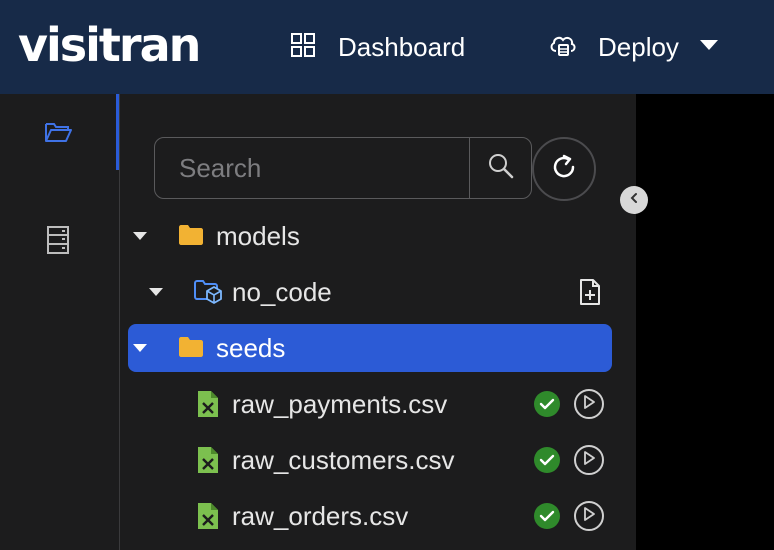 The height and width of the screenshot is (550, 774). What do you see at coordinates (590, 292) in the screenshot?
I see `new-file-icon` at bounding box center [590, 292].